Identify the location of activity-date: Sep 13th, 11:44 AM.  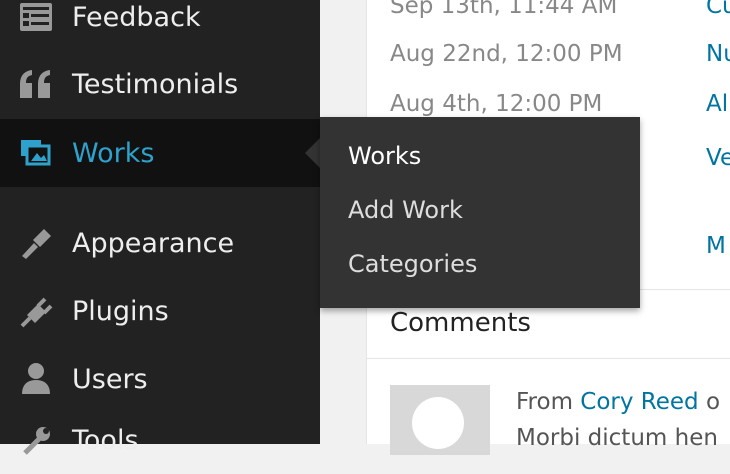
(504, 9).